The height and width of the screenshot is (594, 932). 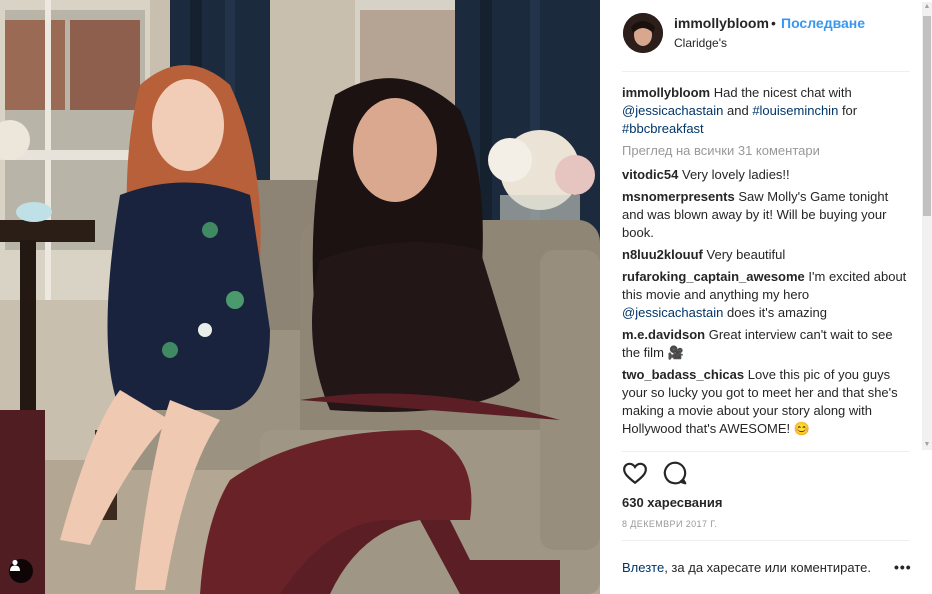 I want to click on comment-item: vitodic54 Very lovely ladies!!, so click(x=766, y=175).